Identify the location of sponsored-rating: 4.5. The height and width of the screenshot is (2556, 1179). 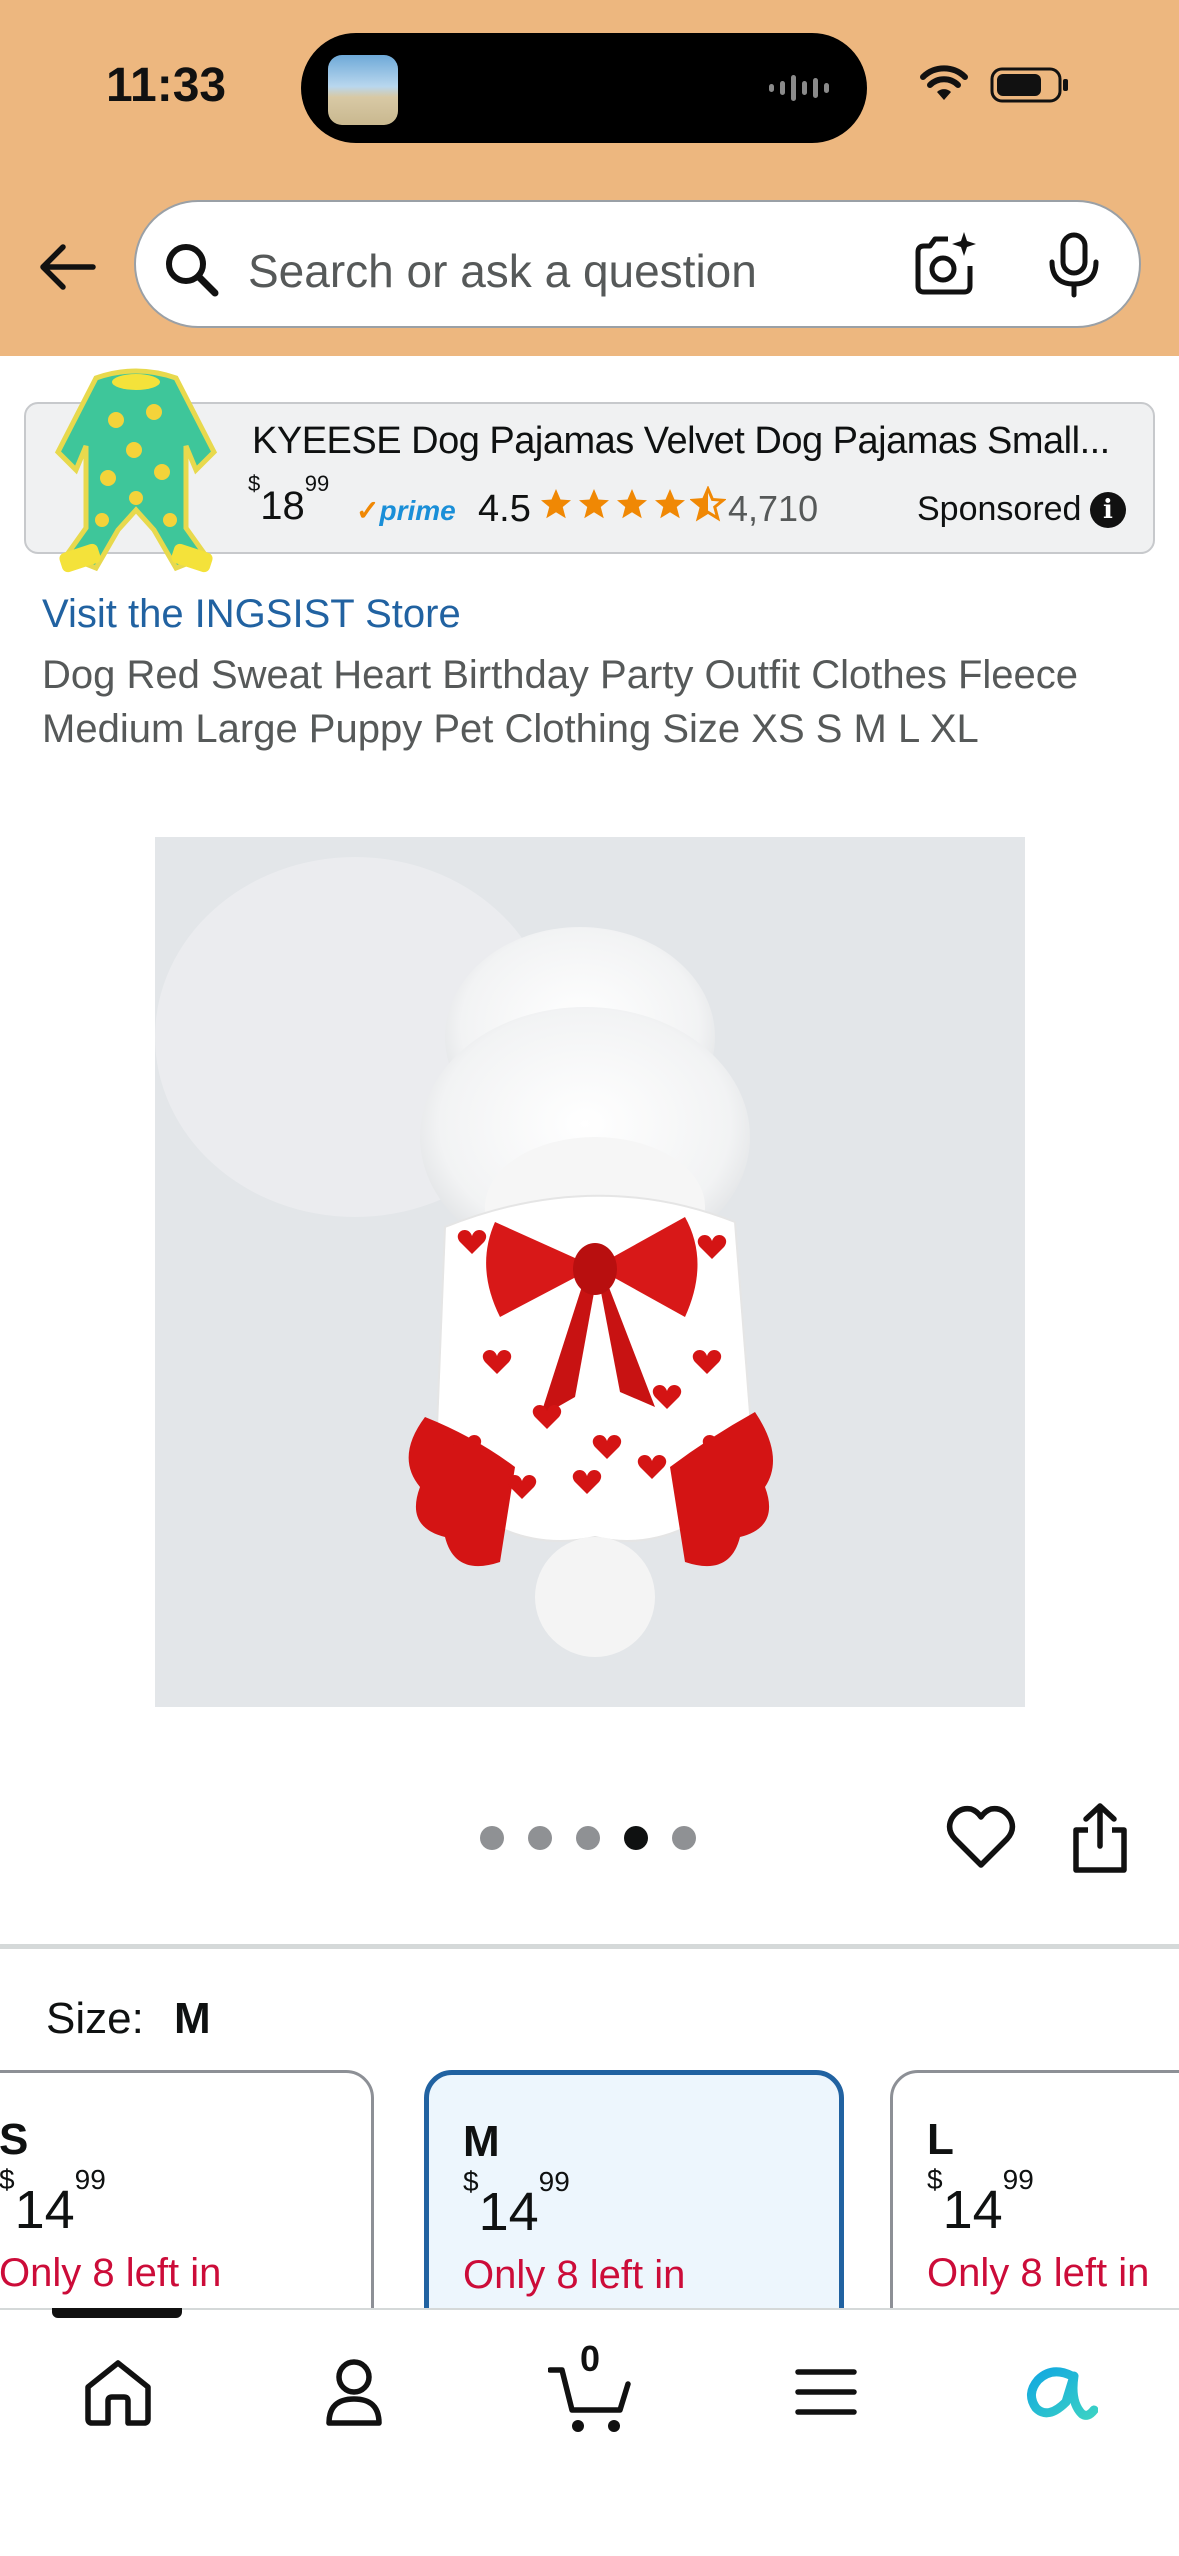
(504, 509).